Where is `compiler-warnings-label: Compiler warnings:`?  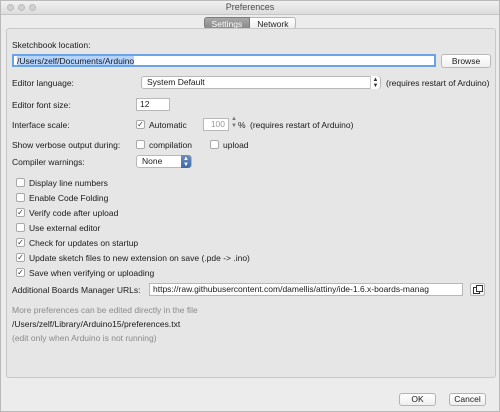
compiler-warnings-label: Compiler warnings: is located at coordinates (48, 162).